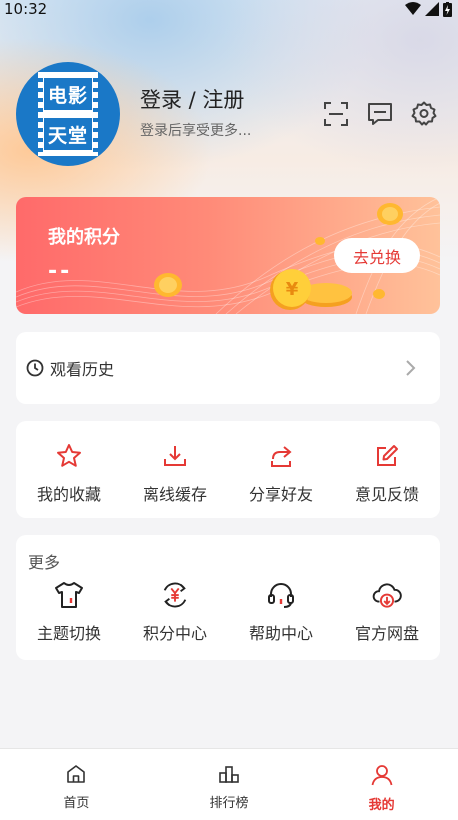 This screenshot has height=820, width=458. I want to click on cloud-download-icon, so click(387, 595).